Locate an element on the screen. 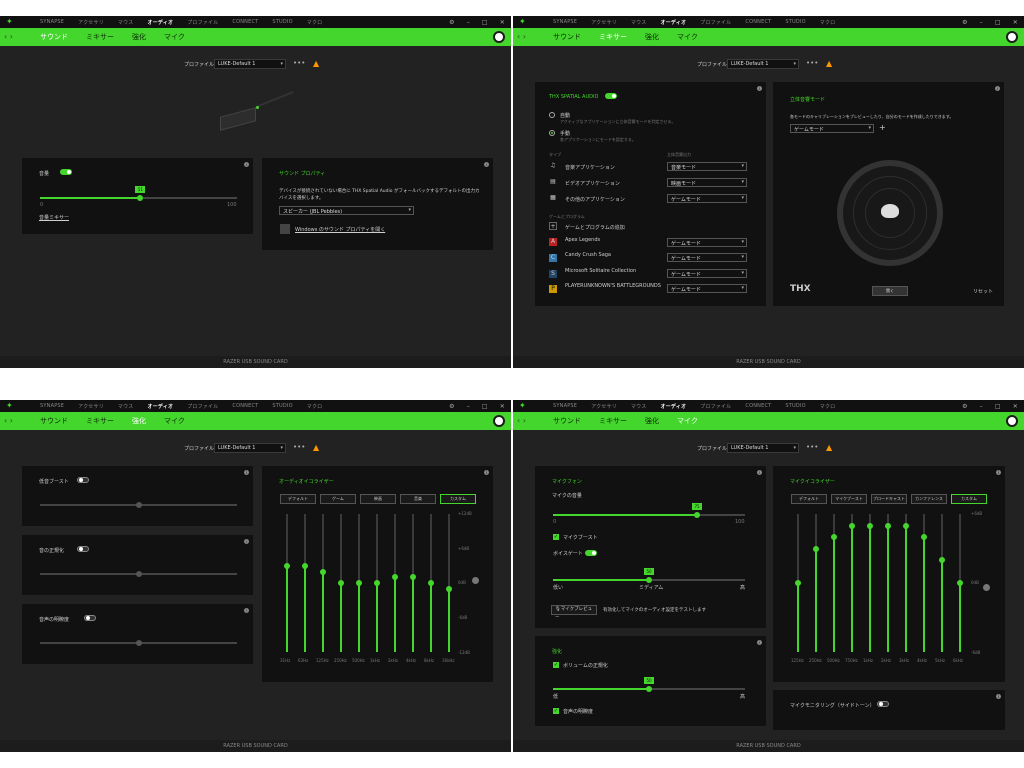 The width and height of the screenshot is (1024, 768). add-icon: + is located at coordinates (553, 226).